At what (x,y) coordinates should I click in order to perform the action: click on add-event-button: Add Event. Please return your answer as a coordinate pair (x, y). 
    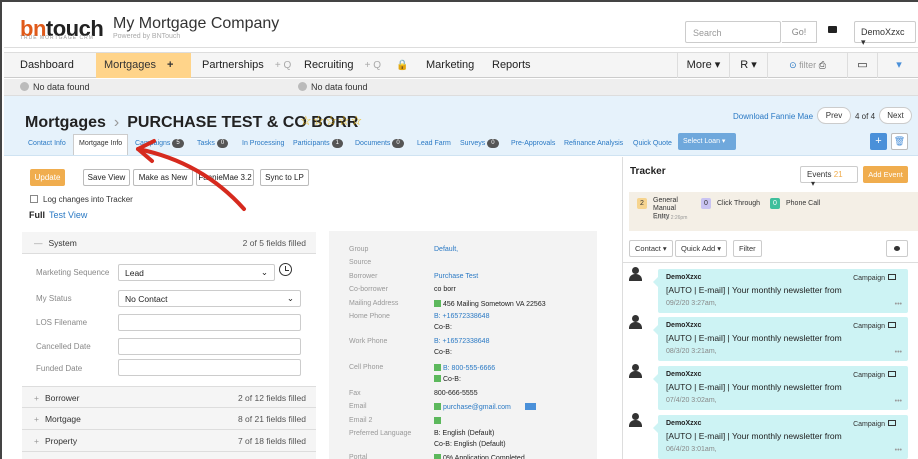
    Looking at the image, I should click on (885, 174).